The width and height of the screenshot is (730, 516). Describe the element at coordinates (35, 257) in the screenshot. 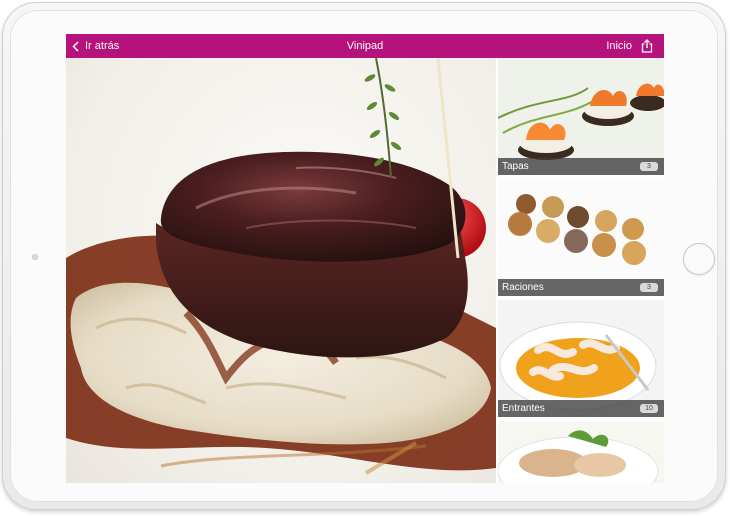

I see `front-camera` at that location.